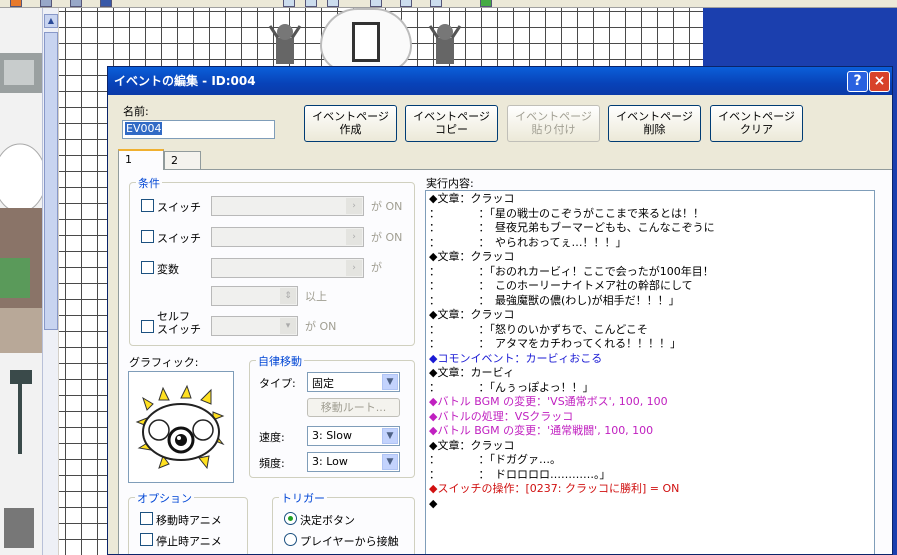  I want to click on clear-page-button: イベントページ クリア, so click(756, 123).